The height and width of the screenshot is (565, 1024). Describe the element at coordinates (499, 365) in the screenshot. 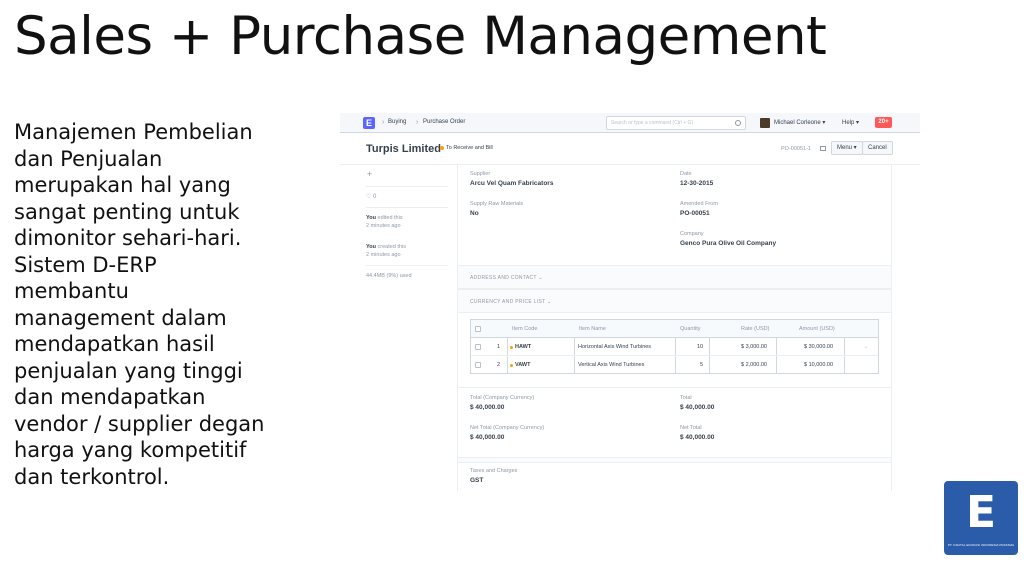

I see `row-index: 2` at that location.